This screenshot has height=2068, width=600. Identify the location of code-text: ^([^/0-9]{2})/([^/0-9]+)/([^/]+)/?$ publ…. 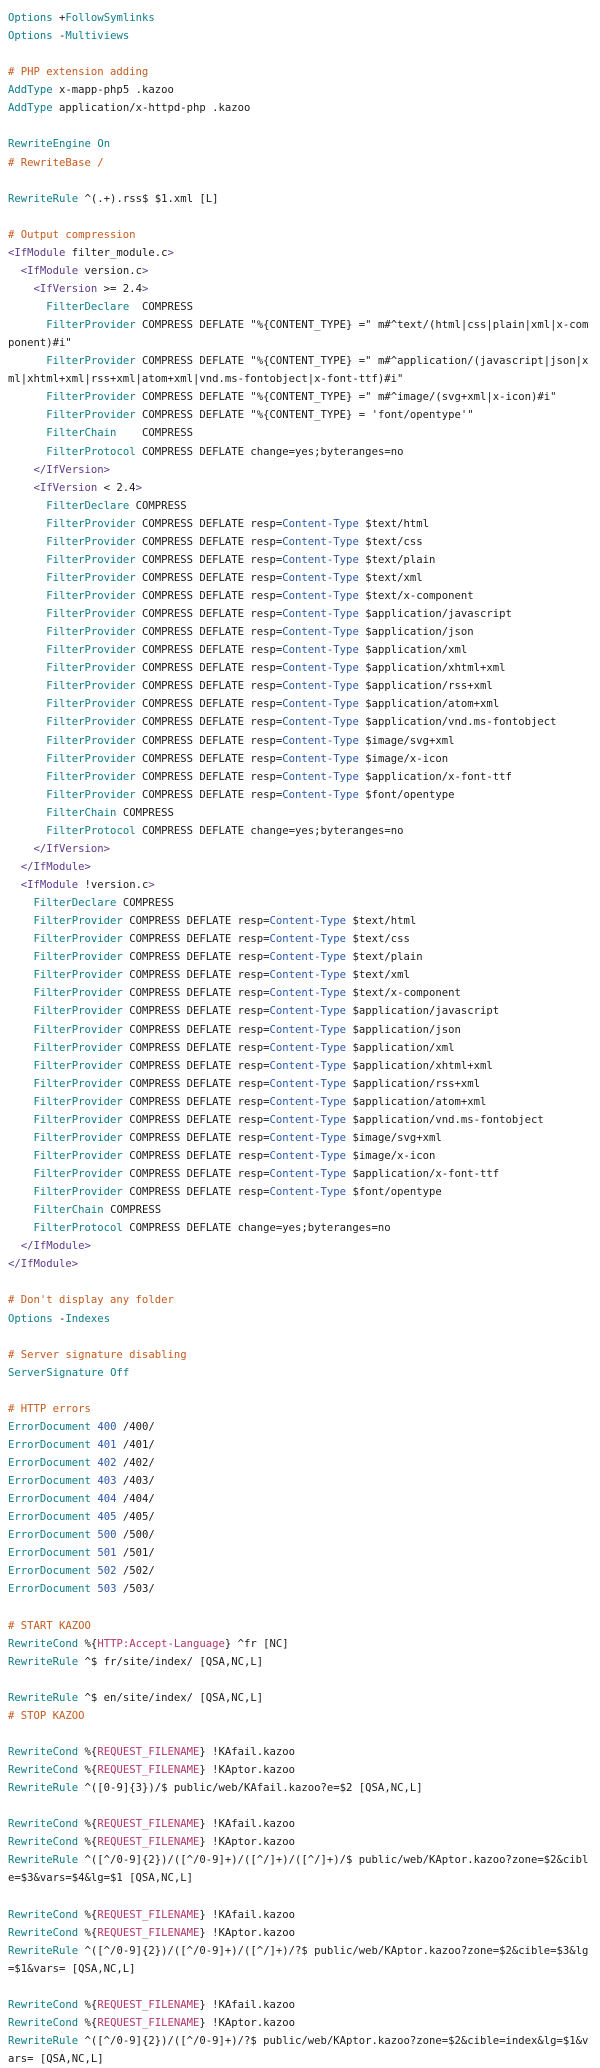
(298, 1959).